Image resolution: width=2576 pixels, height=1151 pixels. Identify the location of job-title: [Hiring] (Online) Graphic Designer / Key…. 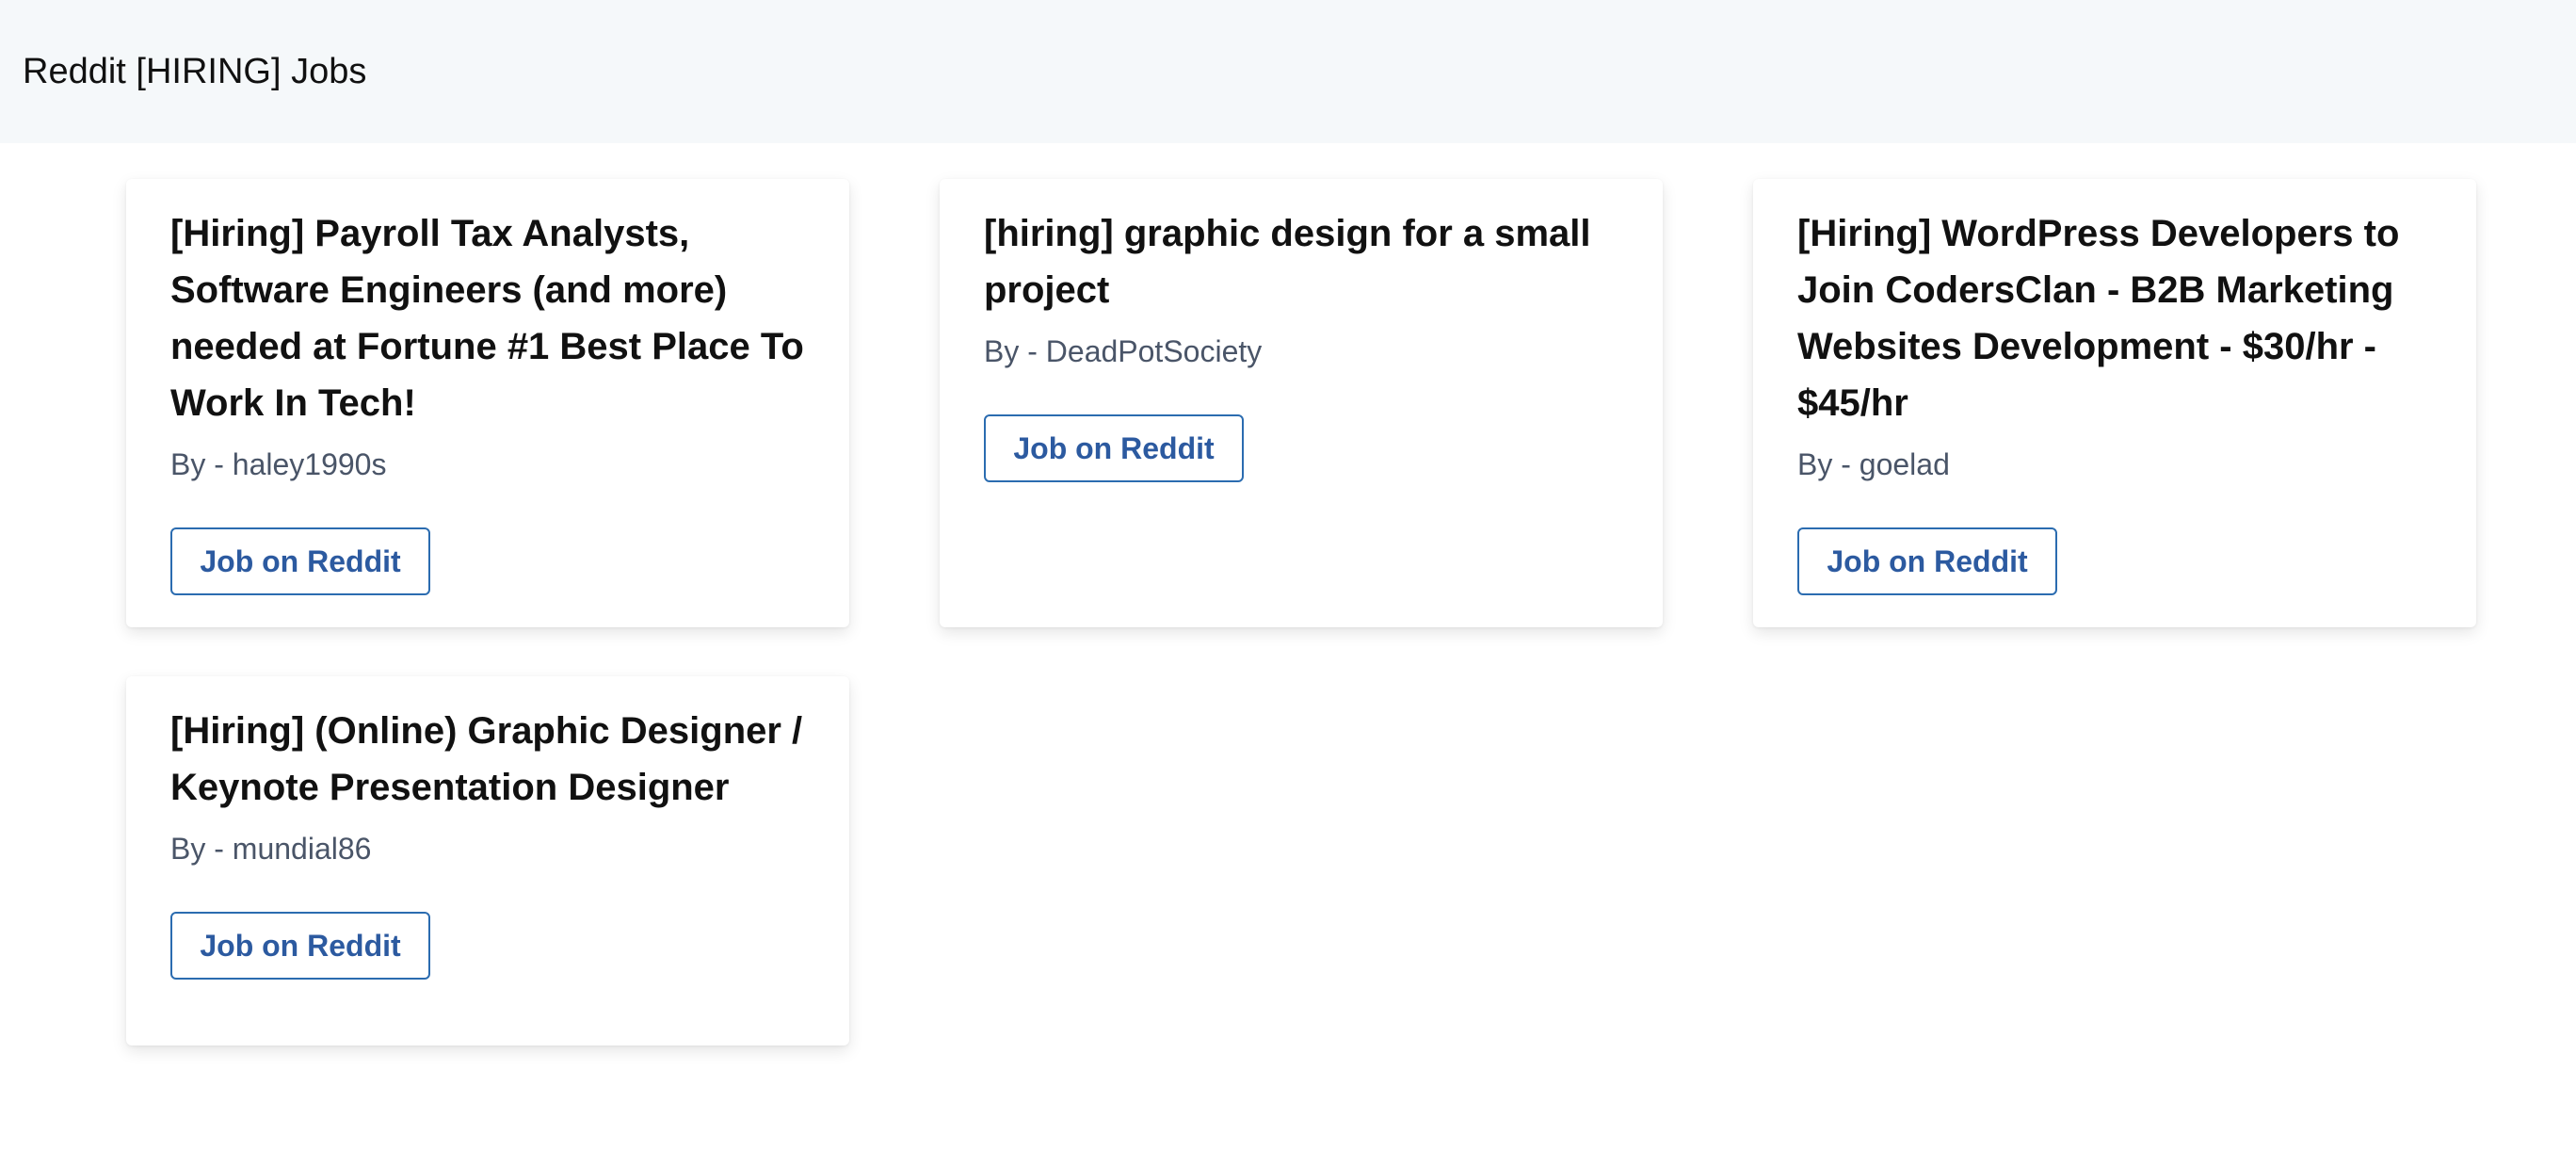
(486, 759).